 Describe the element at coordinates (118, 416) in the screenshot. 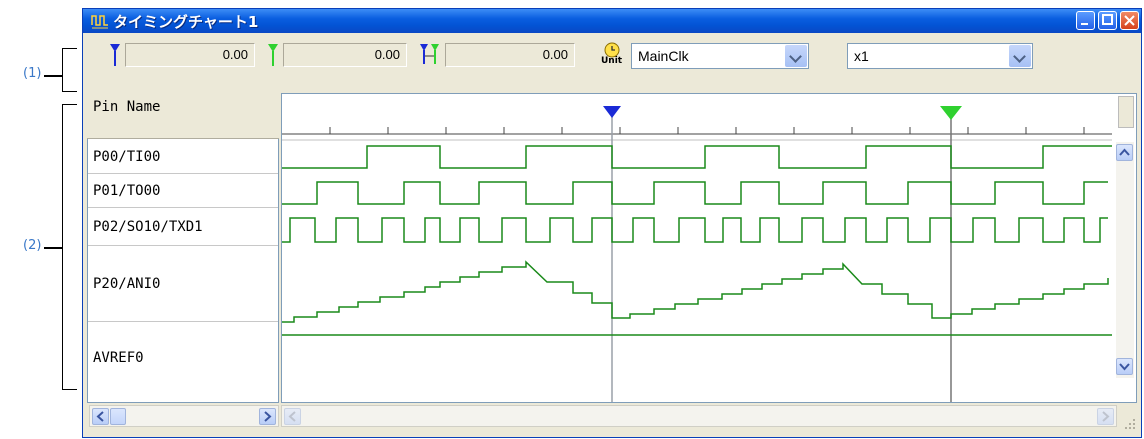

I see `scroll-thumb` at that location.